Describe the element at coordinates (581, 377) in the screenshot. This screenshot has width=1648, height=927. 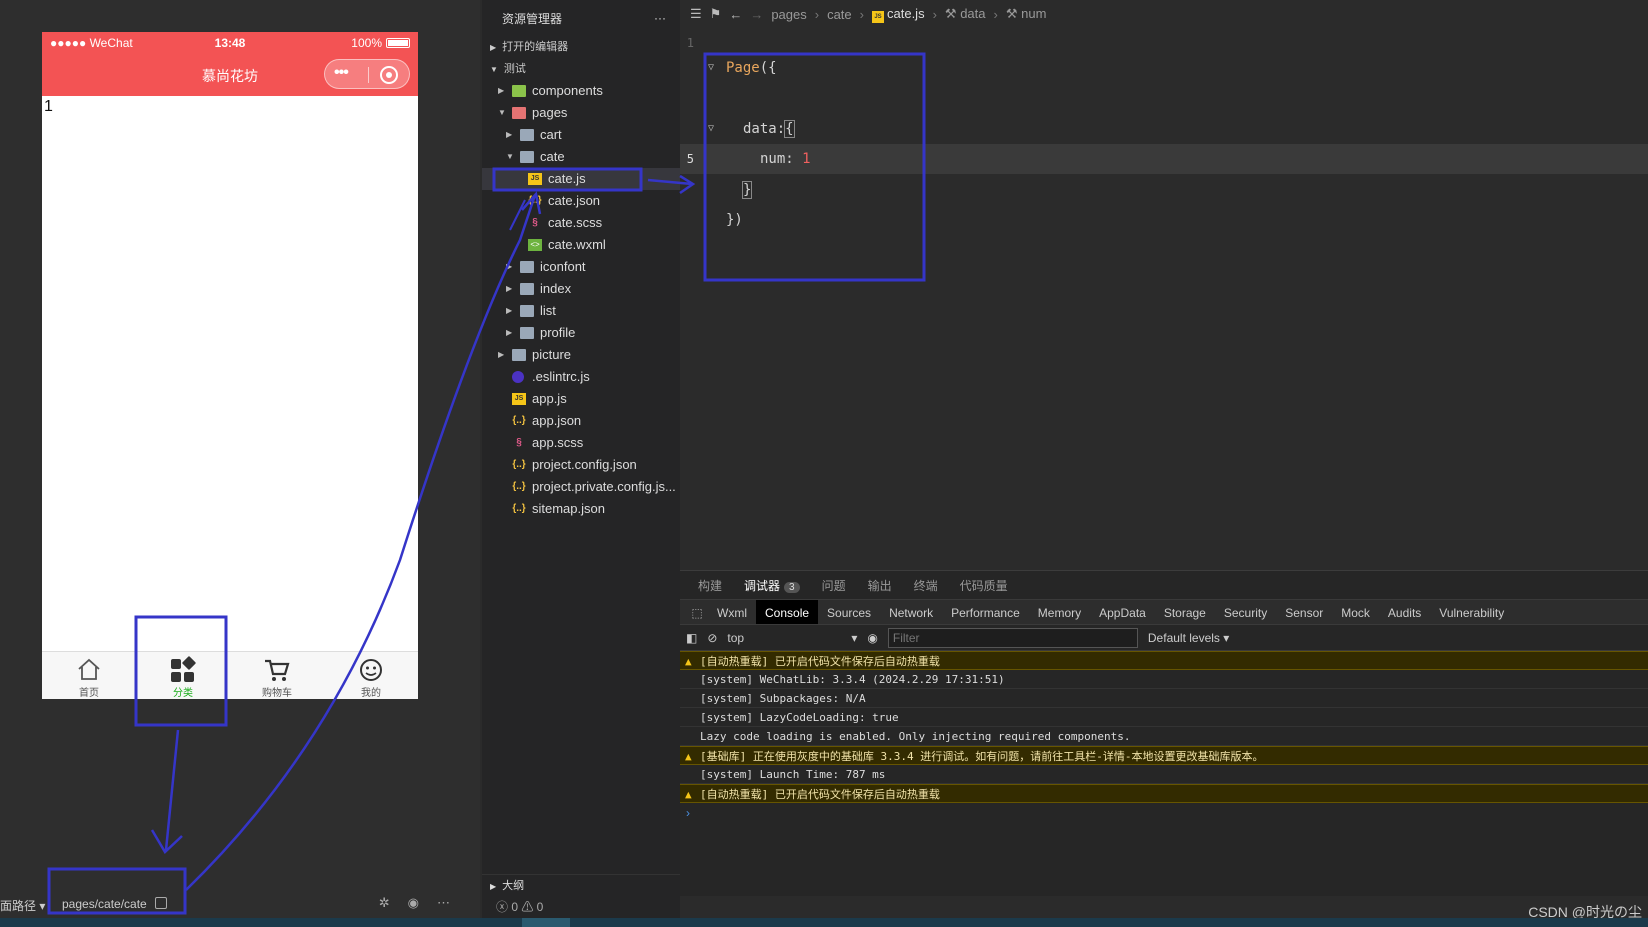
I see `tree-item: .eslintrc.js` at that location.